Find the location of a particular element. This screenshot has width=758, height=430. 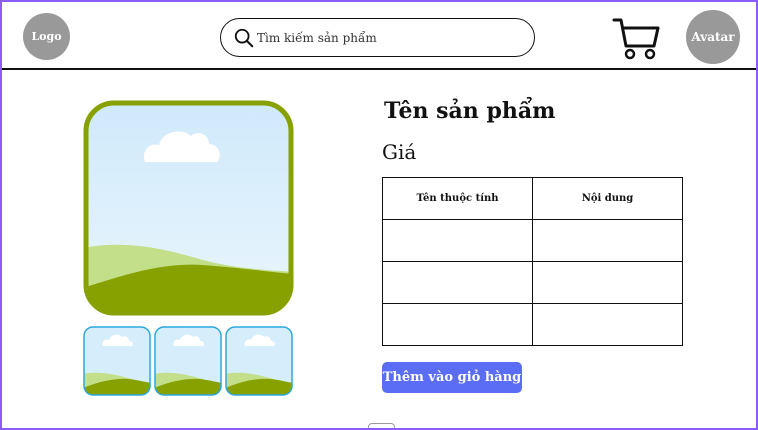

search-bar is located at coordinates (377, 37).